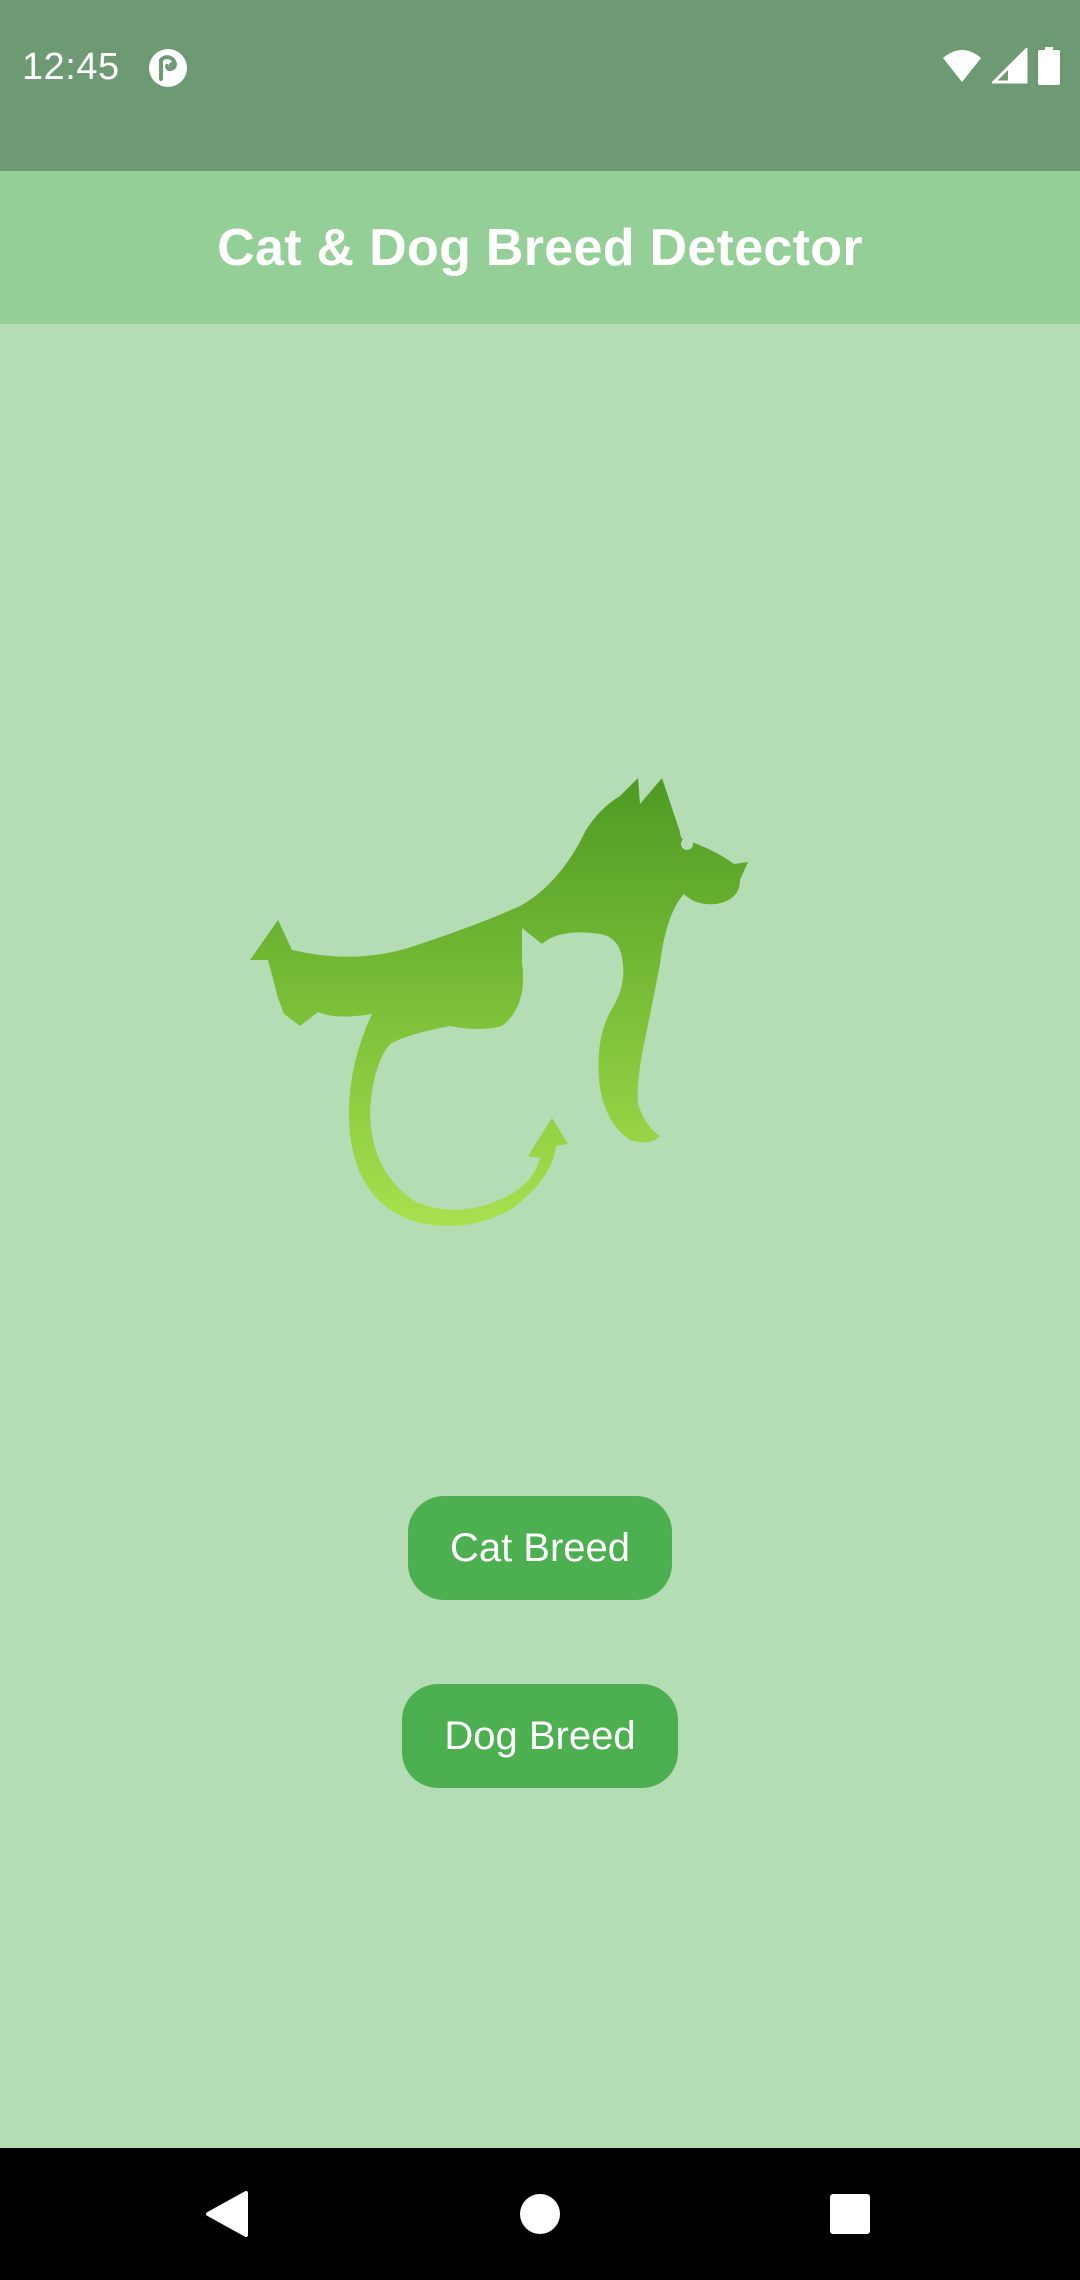 The height and width of the screenshot is (2280, 1080). Describe the element at coordinates (1049, 68) in the screenshot. I see `battery-icon` at that location.